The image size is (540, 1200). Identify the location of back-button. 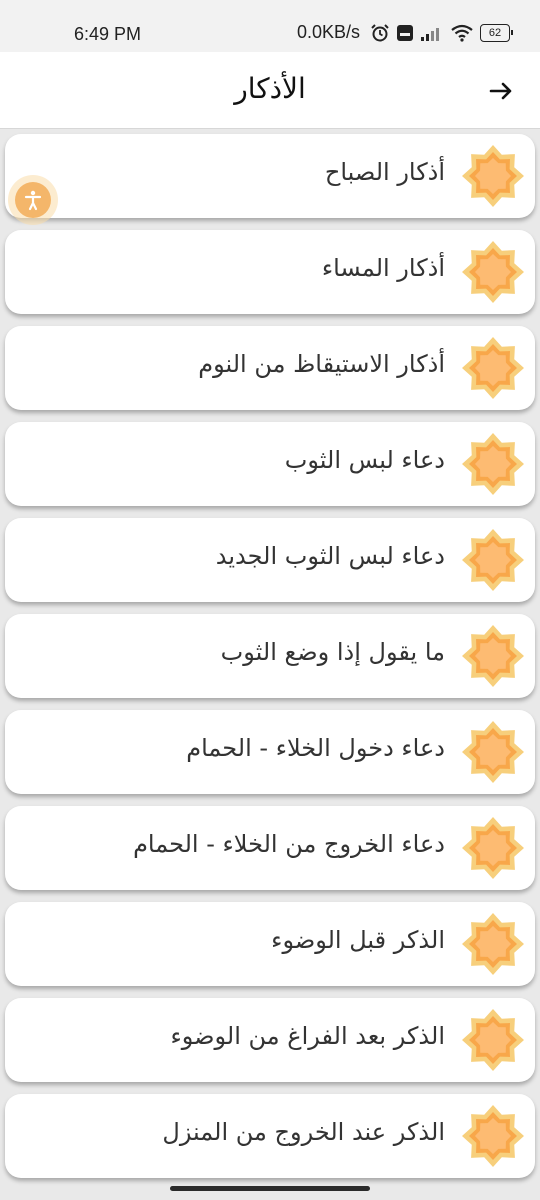
(501, 91).